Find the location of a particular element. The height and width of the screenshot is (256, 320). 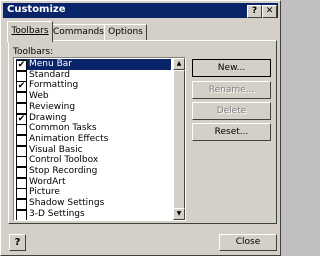

toolbar-list-item: Picture is located at coordinates (93, 193).